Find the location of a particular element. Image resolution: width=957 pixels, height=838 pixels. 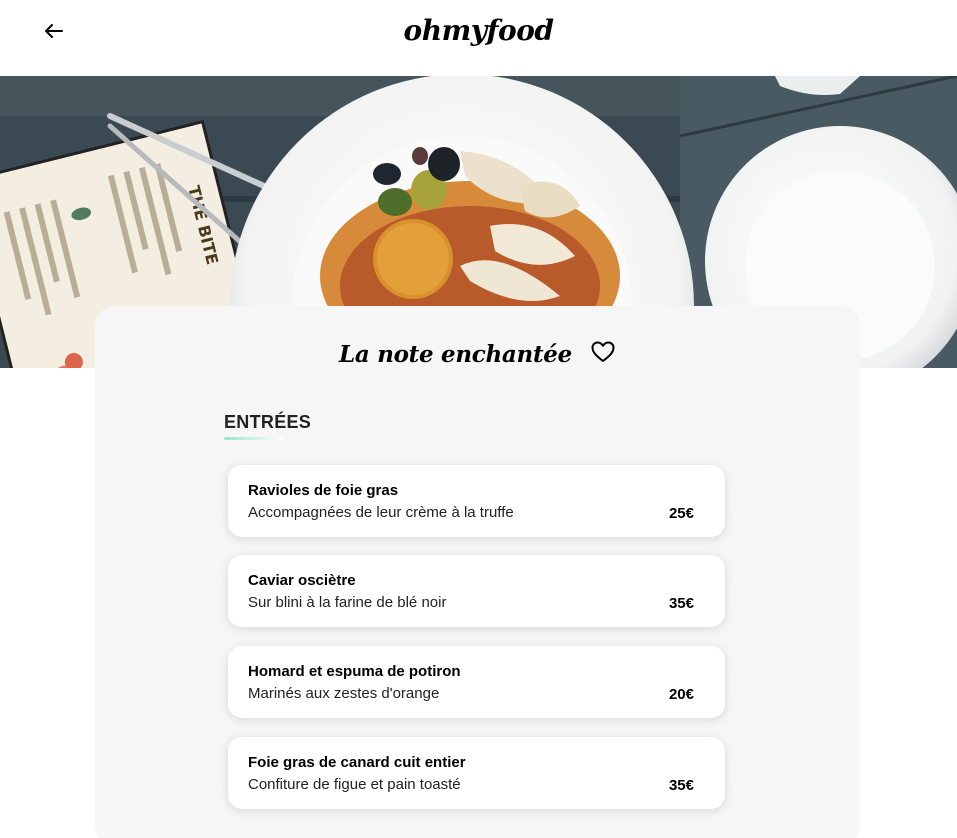

dish-price: 25€ is located at coordinates (681, 513).